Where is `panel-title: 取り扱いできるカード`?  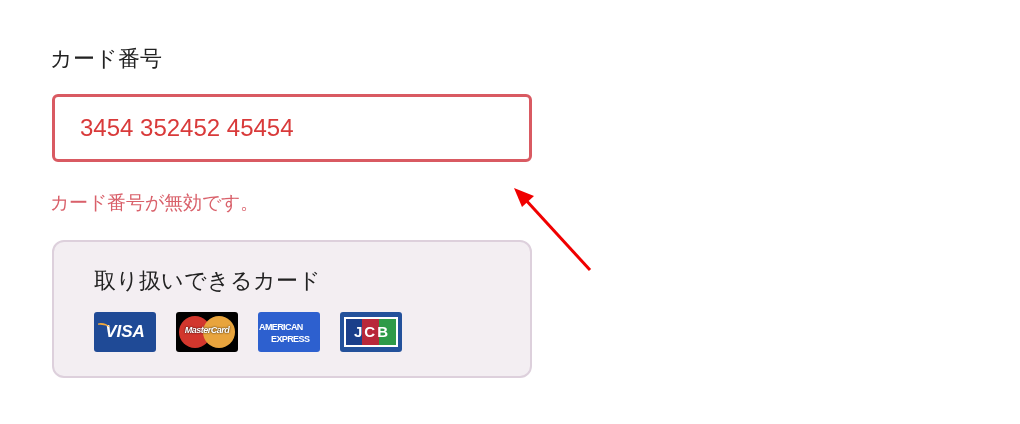
panel-title: 取り扱いできるカード is located at coordinates (208, 281).